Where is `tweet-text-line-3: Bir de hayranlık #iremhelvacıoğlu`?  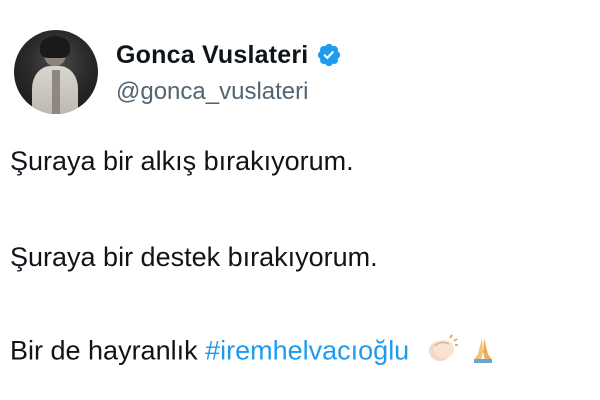 tweet-text-line-3: Bir de hayranlık #iremhelvacıoğlu is located at coordinates (254, 352).